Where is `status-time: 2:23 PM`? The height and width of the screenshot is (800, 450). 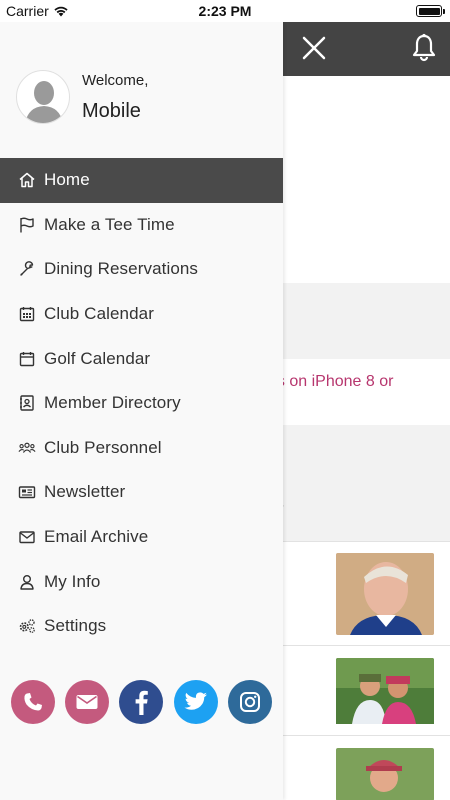
status-time: 2:23 PM is located at coordinates (225, 11).